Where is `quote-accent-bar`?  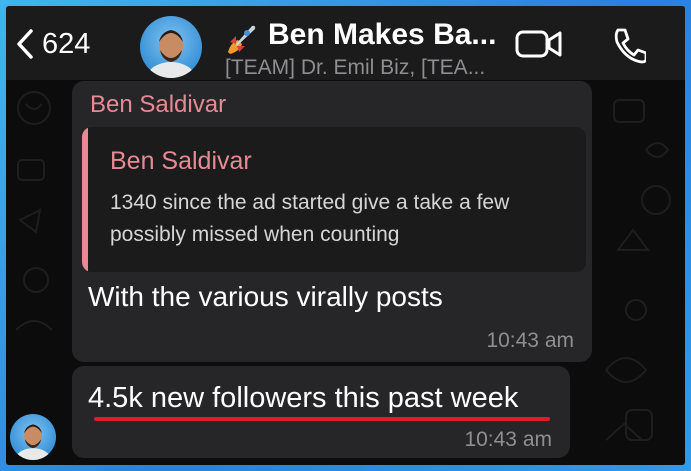 quote-accent-bar is located at coordinates (85, 199).